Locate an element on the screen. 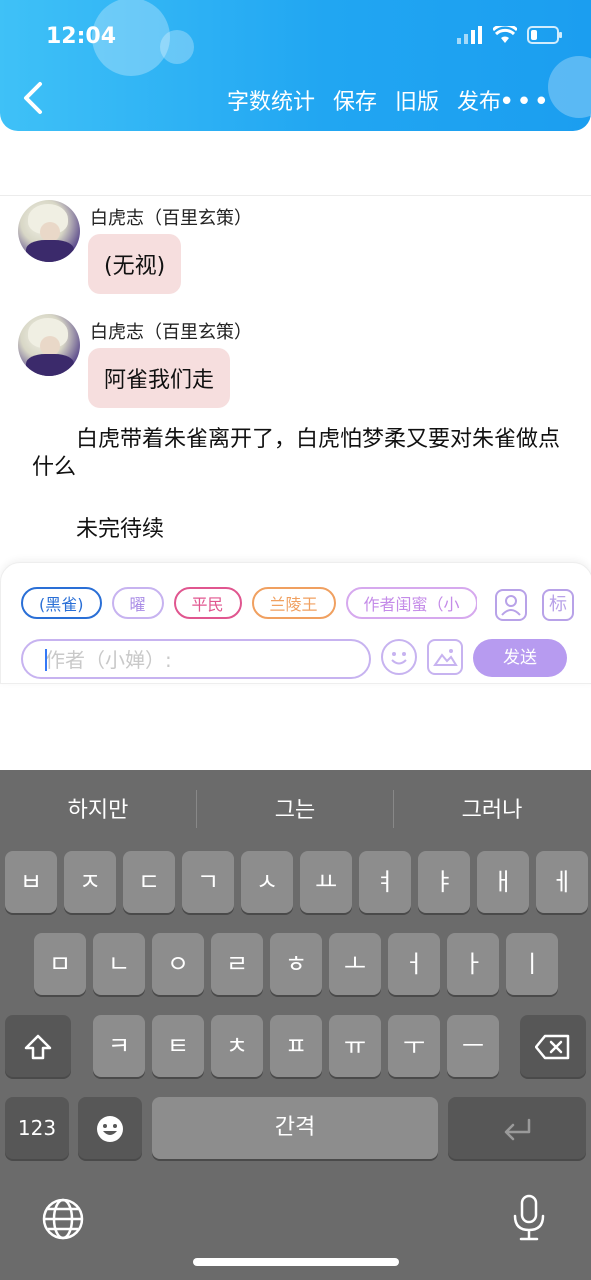 Image resolution: width=591 pixels, height=1280 pixels. return-icon is located at coordinates (517, 1129).